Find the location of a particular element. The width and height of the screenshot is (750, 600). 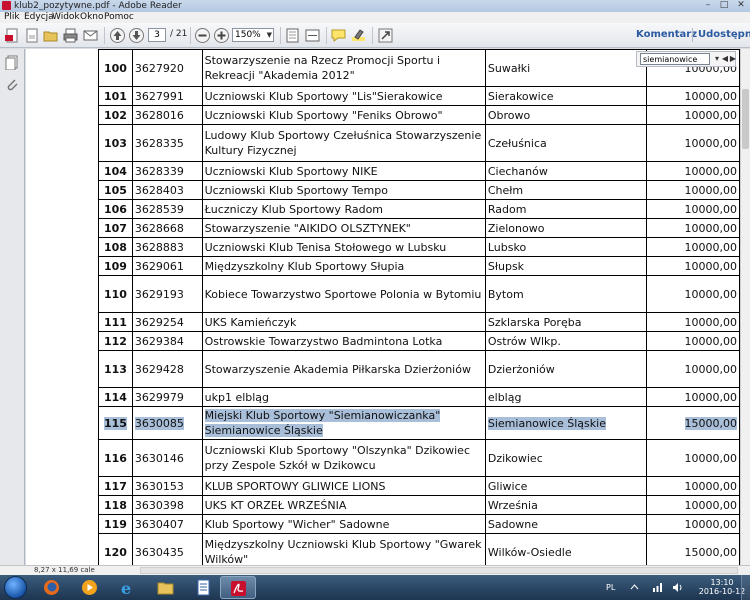

toolbar: 3 / 21 150% ▼ Komentarz Udostępnij is located at coordinates (375, 35).